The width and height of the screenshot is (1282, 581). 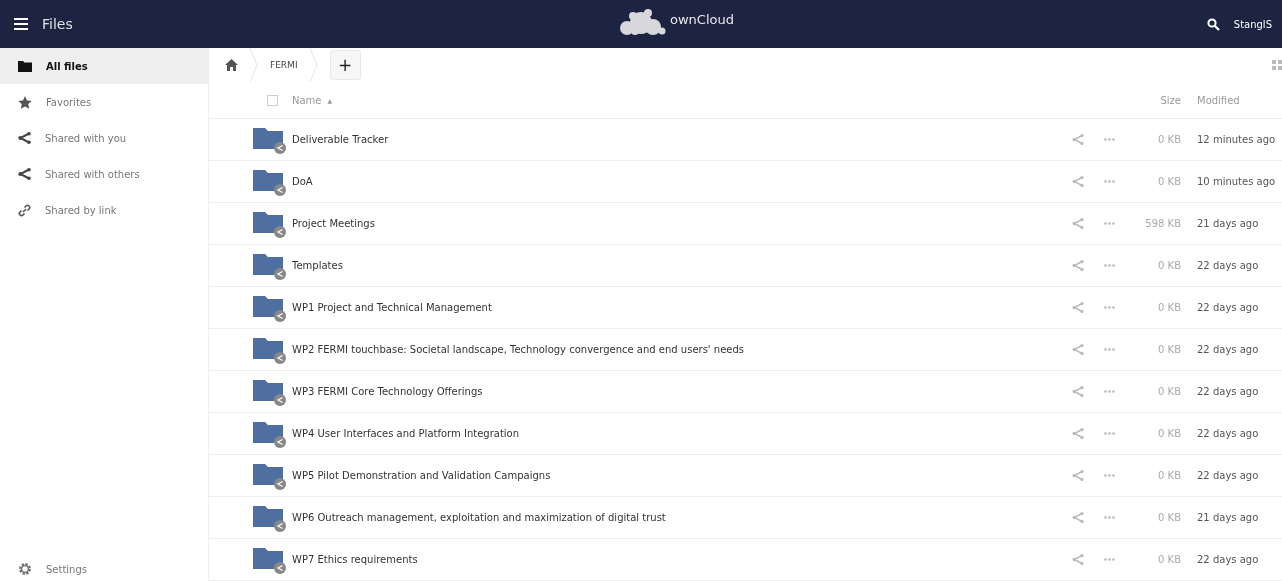 What do you see at coordinates (104, 210) in the screenshot?
I see `sidebar-item: Shared by link` at bounding box center [104, 210].